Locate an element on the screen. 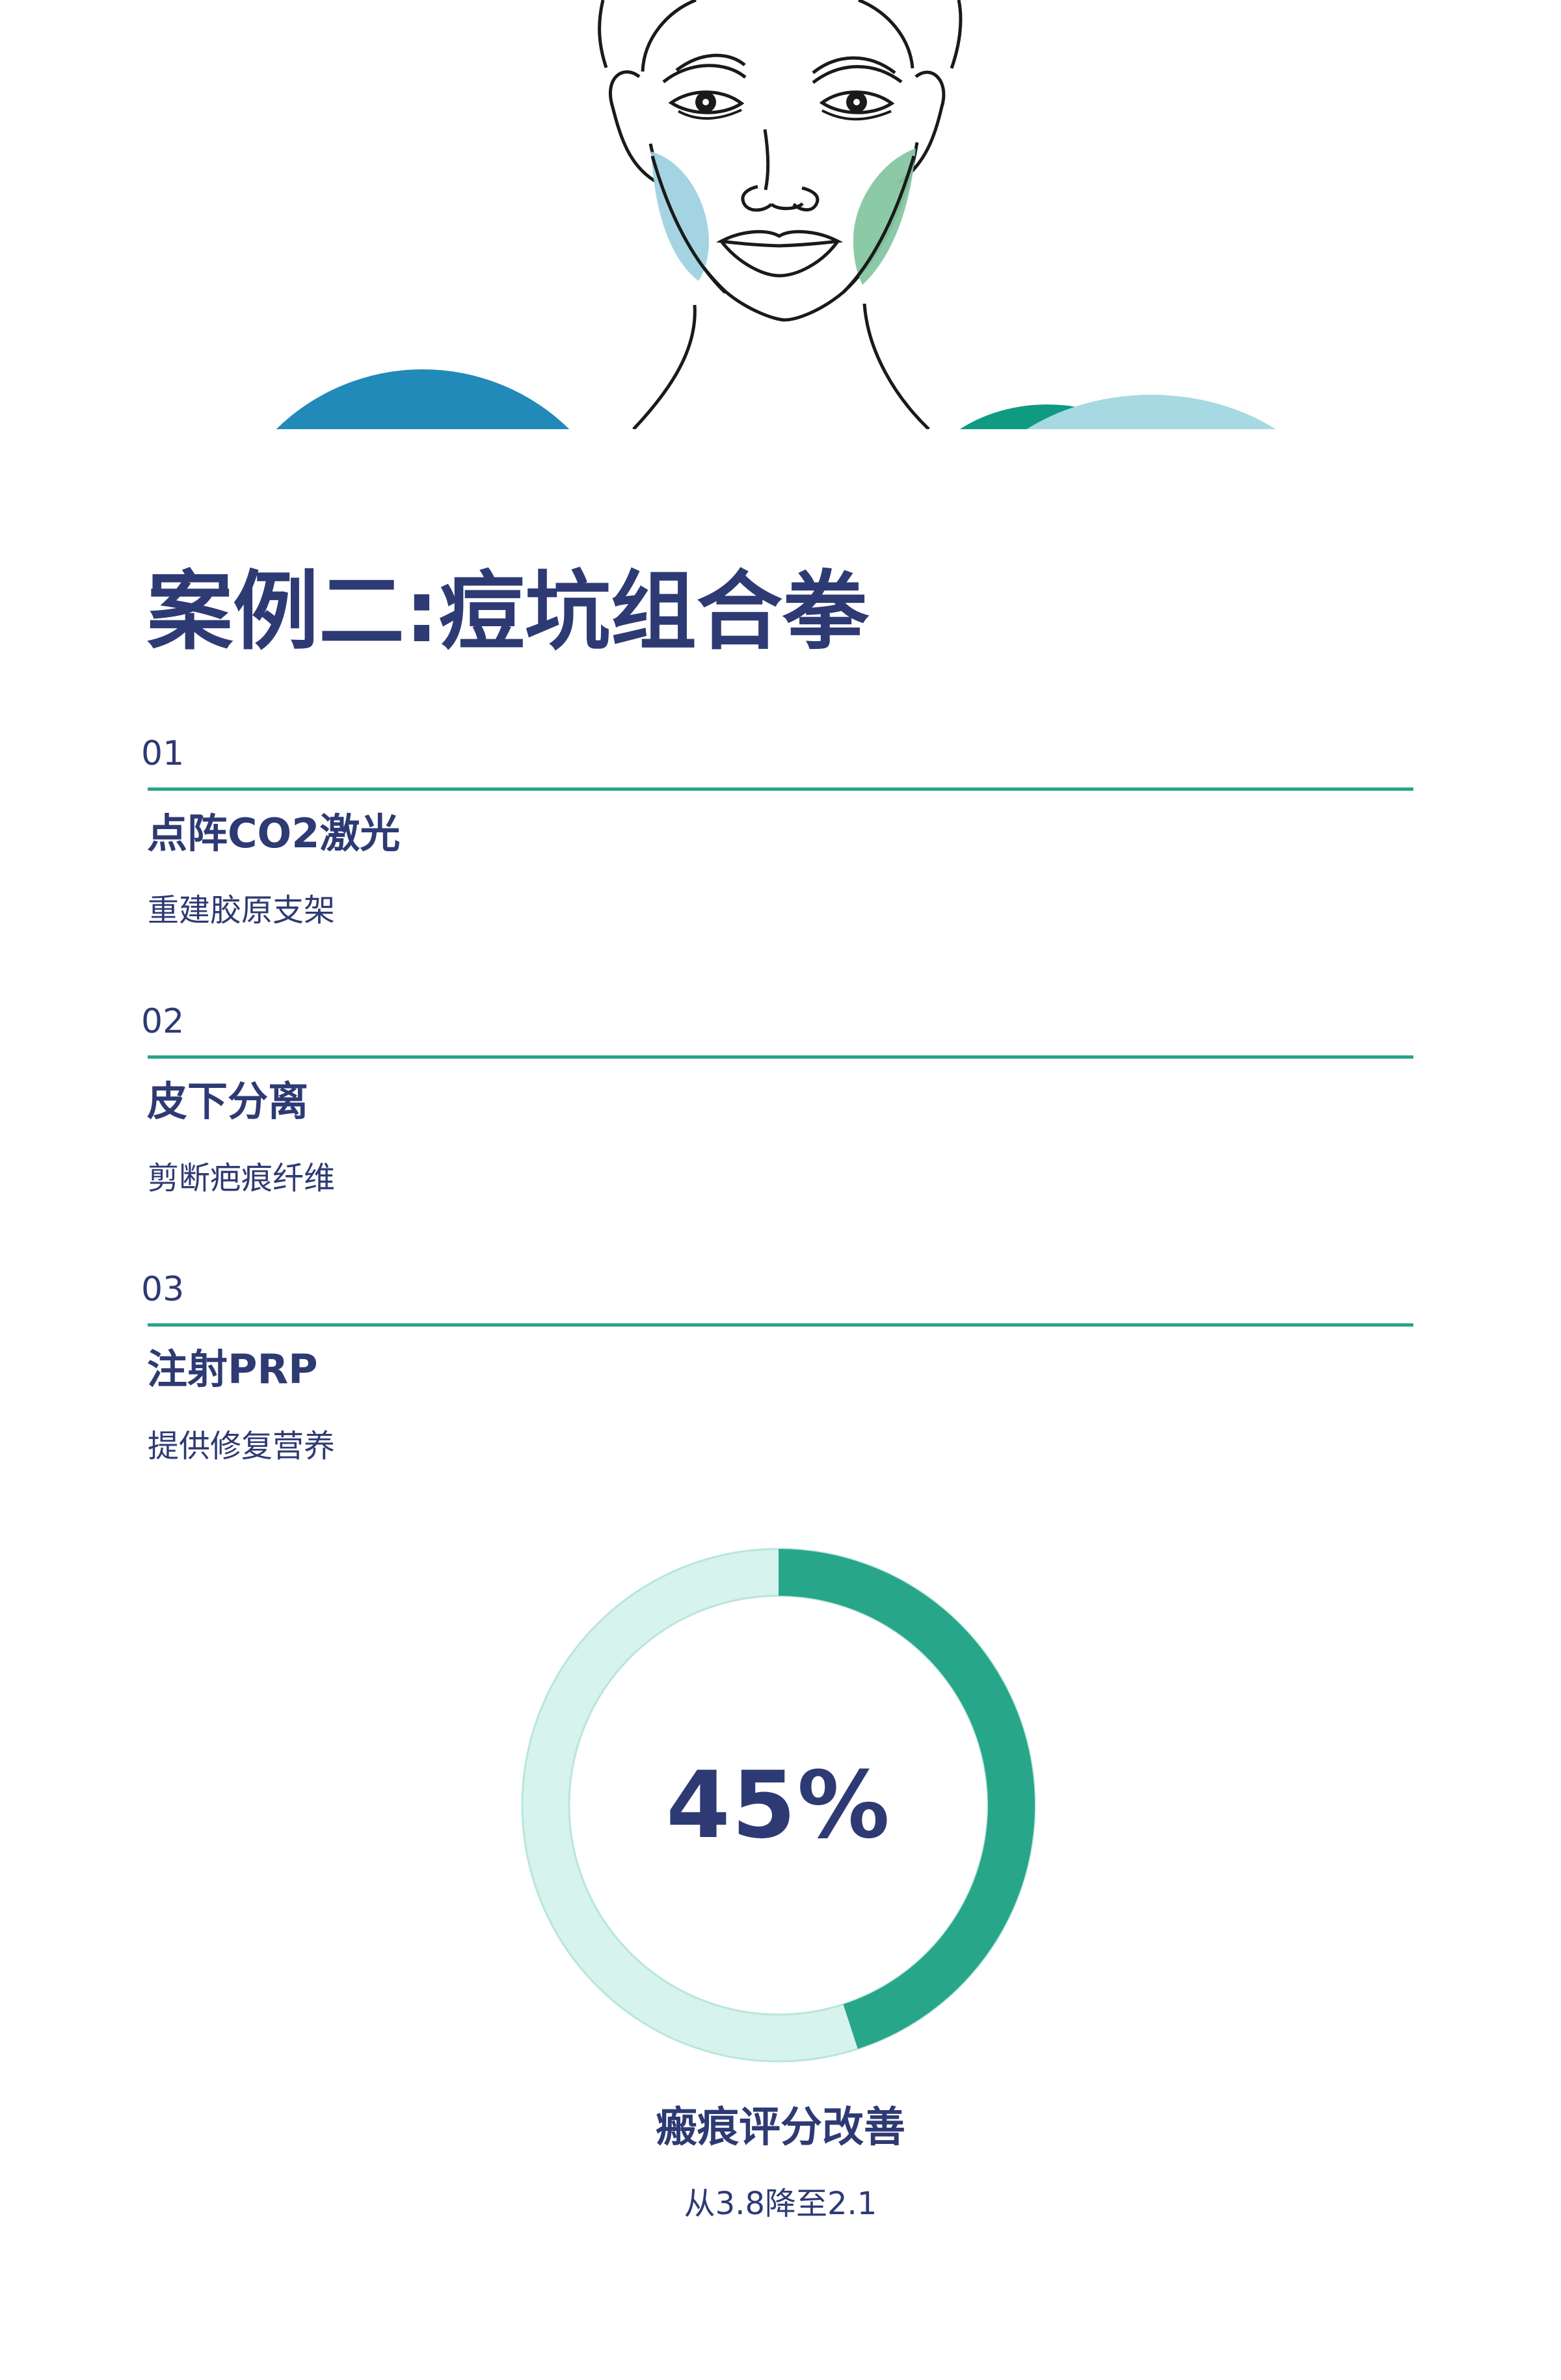 The width and height of the screenshot is (1561, 2380). step-number: 02 is located at coordinates (163, 1021).